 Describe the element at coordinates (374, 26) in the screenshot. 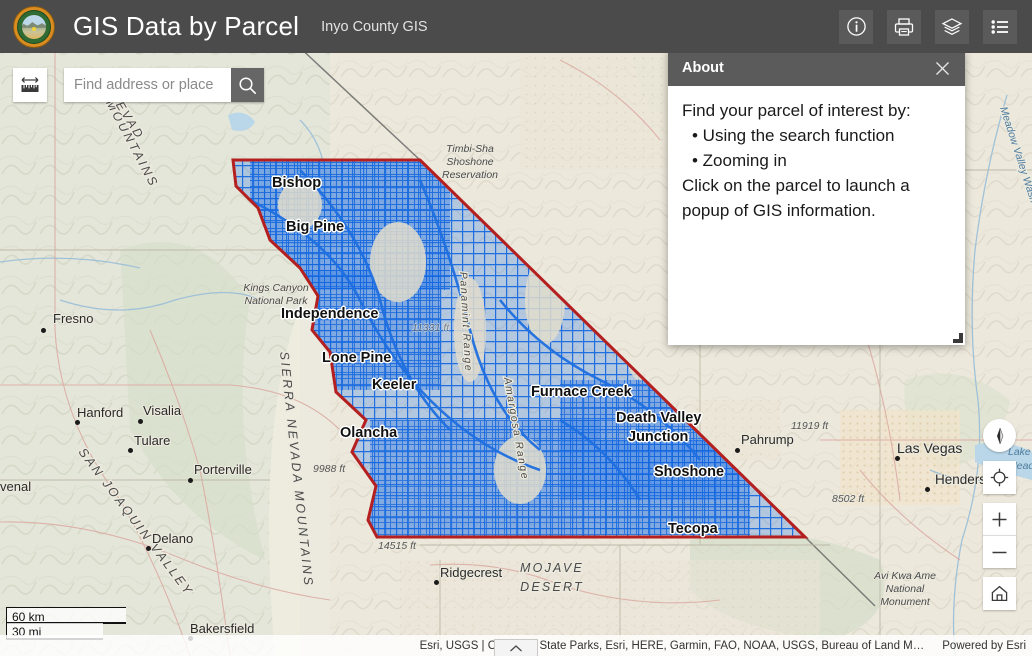

I see `app-subtitle: Inyo County GIS` at that location.